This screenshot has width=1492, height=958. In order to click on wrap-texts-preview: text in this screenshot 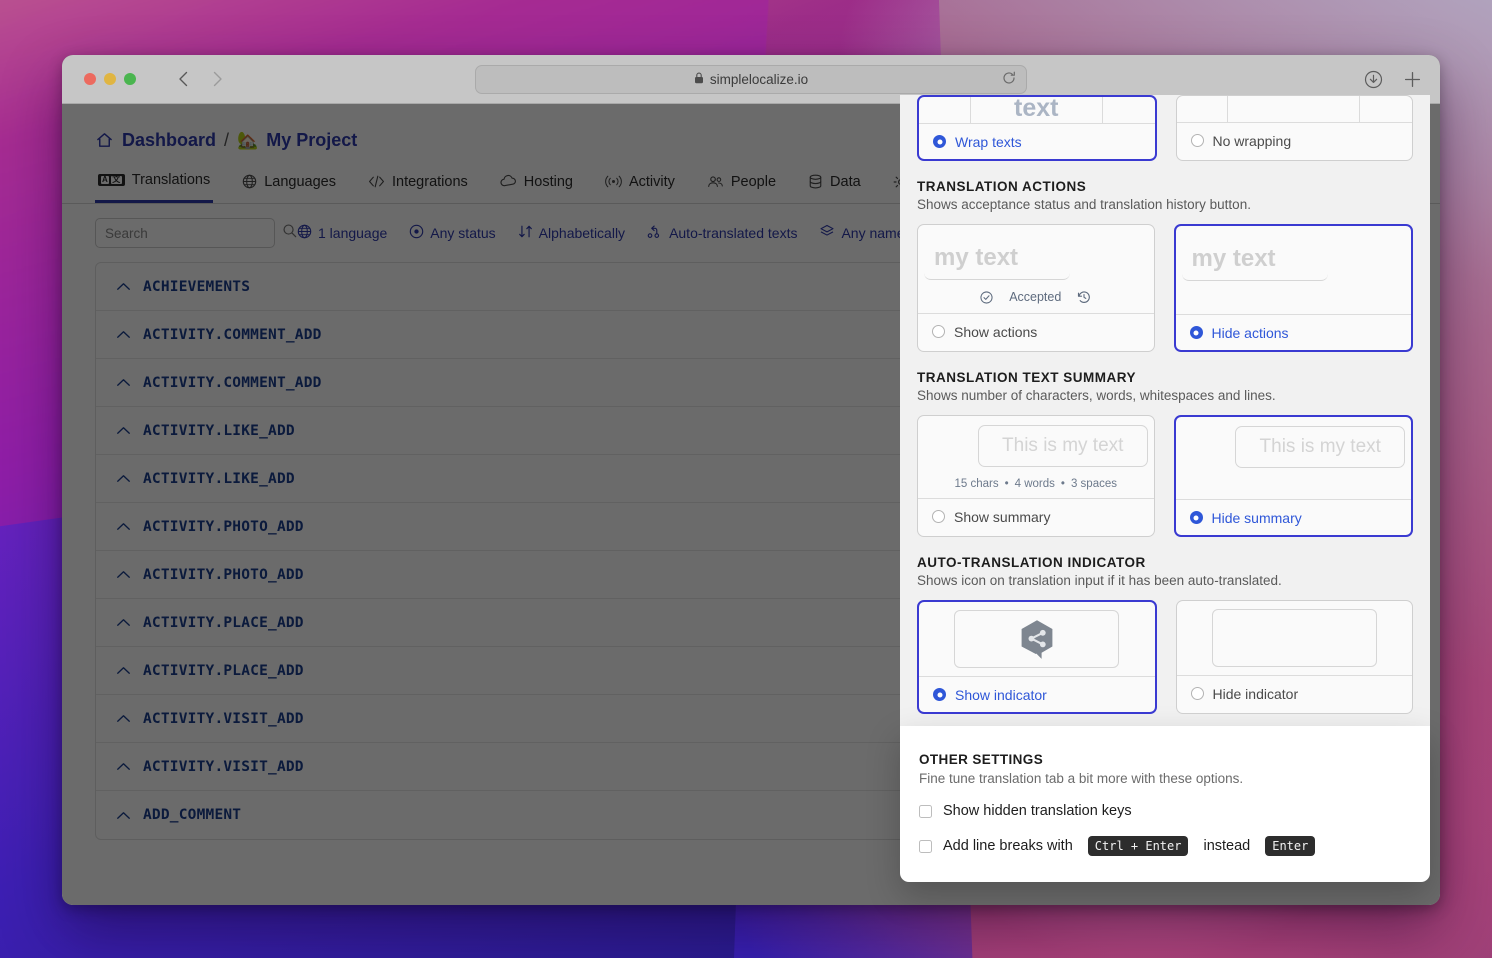, I will do `click(1037, 110)`.